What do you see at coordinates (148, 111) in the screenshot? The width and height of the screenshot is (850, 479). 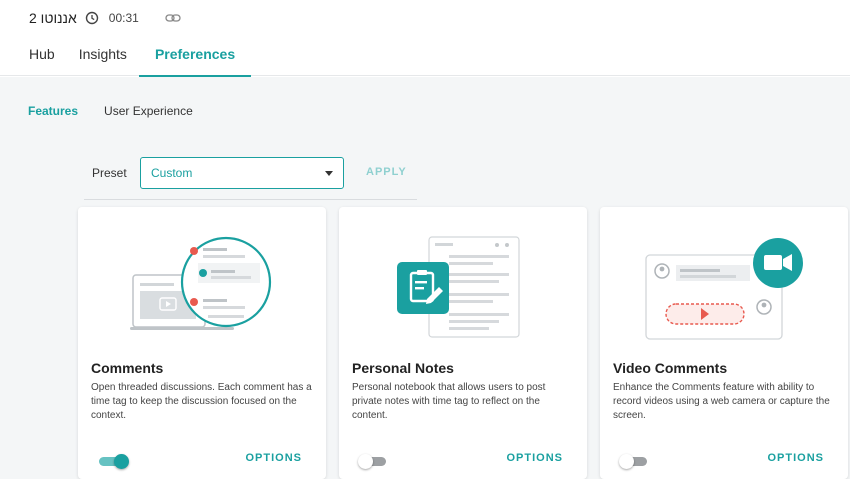 I see `subtab-user-experience: User Experience` at bounding box center [148, 111].